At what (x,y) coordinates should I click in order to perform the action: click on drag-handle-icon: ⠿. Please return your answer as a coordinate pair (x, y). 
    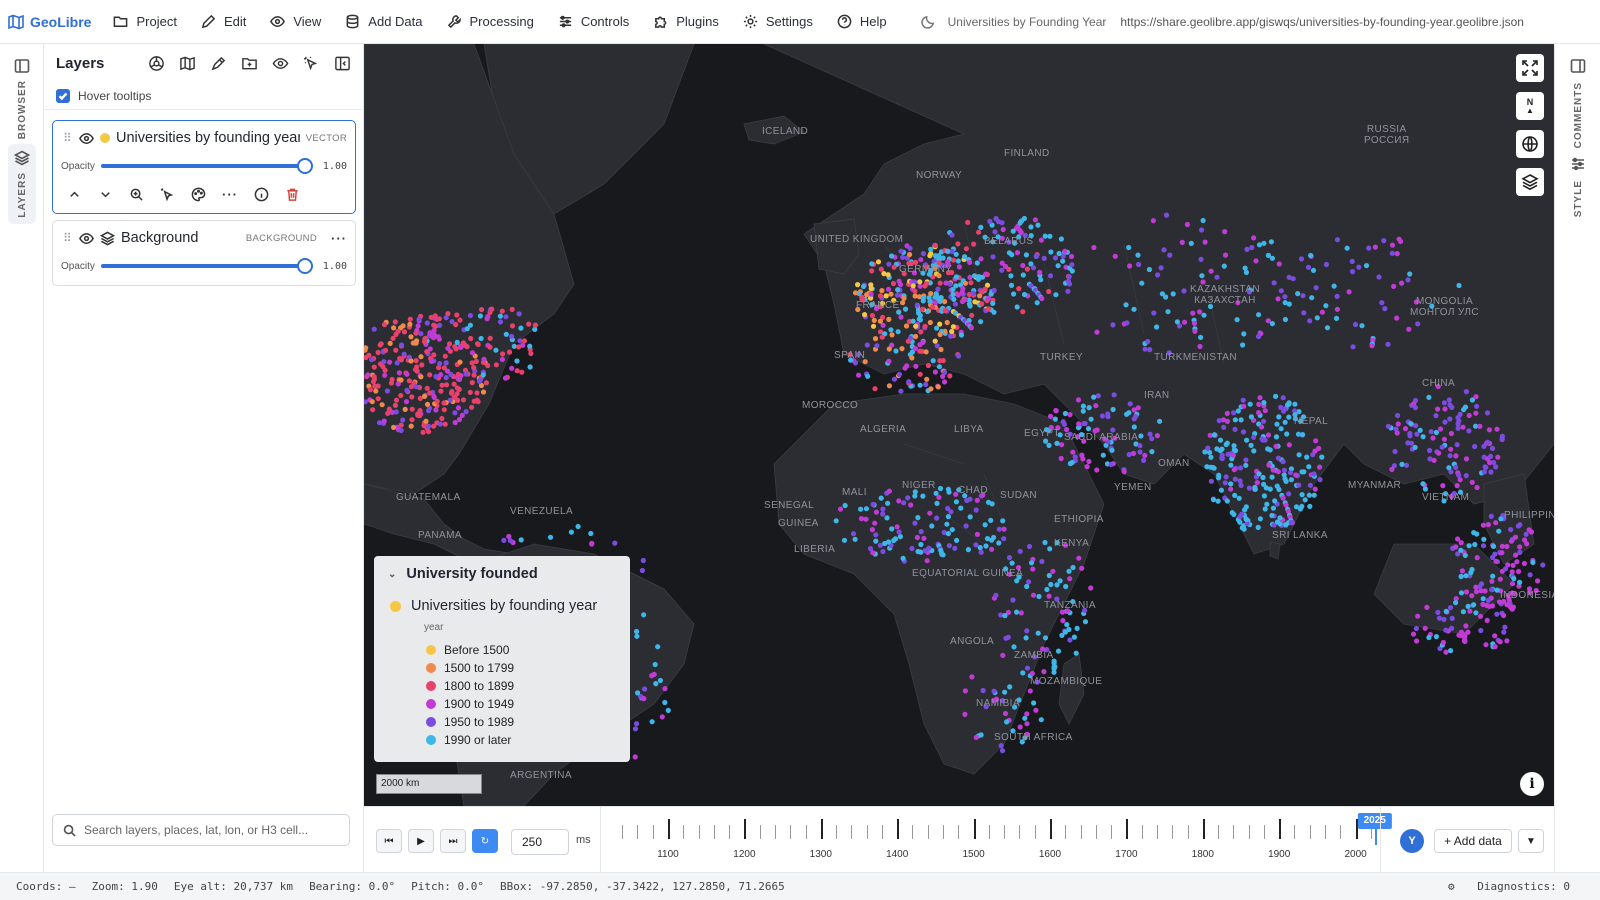
    Looking at the image, I should click on (68, 138).